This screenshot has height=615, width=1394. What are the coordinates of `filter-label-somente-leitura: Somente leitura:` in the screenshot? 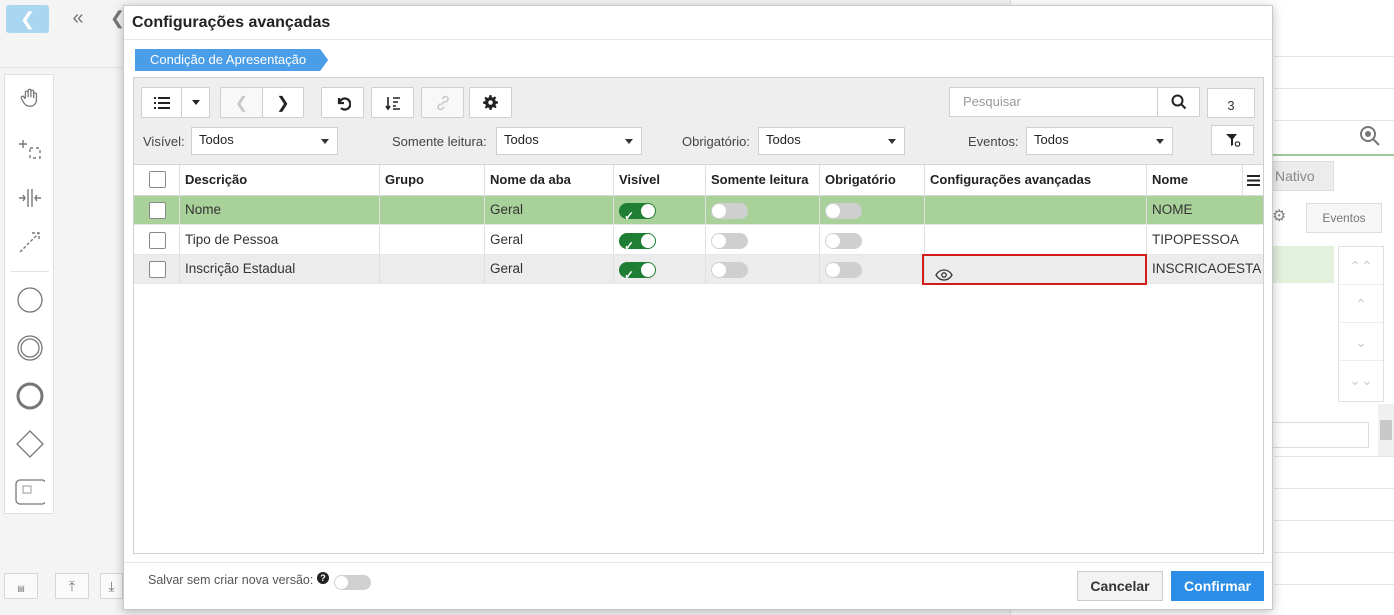 It's located at (439, 141).